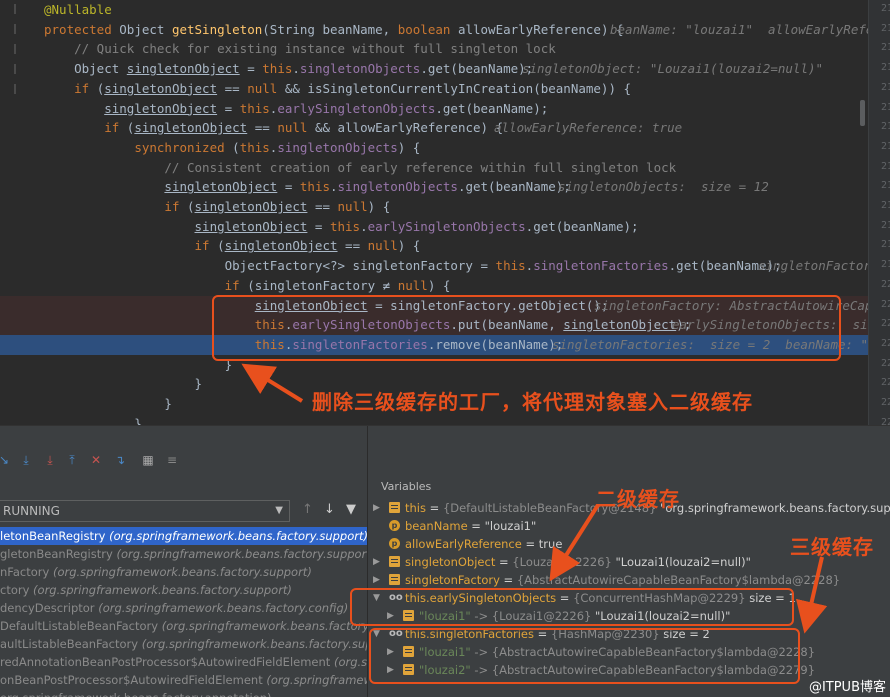 This screenshot has width=890, height=697. I want to click on code-text: if (singletonObject == null) {, so click(232, 246).